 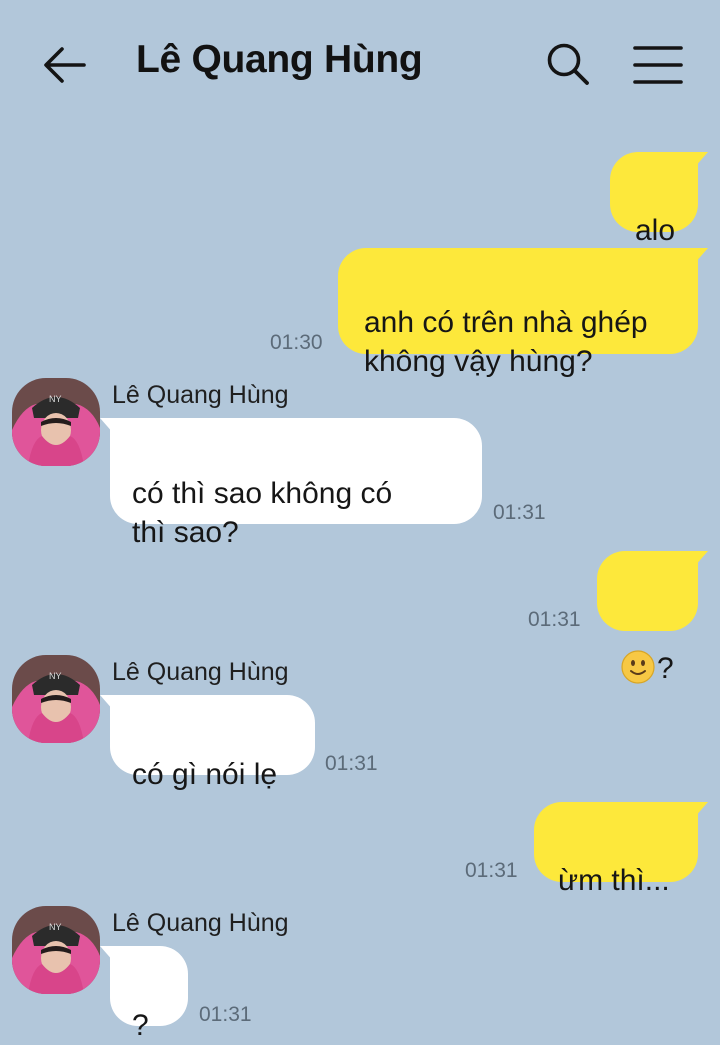 What do you see at coordinates (144, 994) in the screenshot?
I see `incoming-message-bubble: ?` at bounding box center [144, 994].